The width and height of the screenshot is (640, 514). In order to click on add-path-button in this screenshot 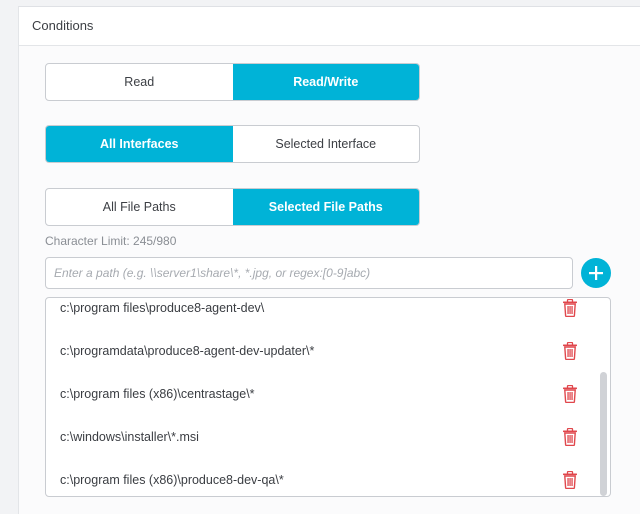, I will do `click(596, 273)`.